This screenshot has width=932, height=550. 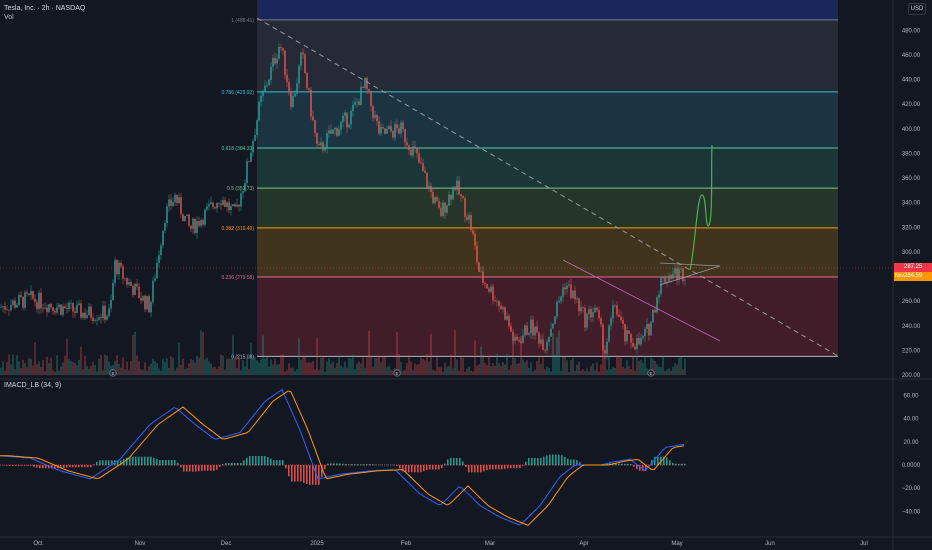 I want to click on price-tick-label: 460.00, so click(x=911, y=56).